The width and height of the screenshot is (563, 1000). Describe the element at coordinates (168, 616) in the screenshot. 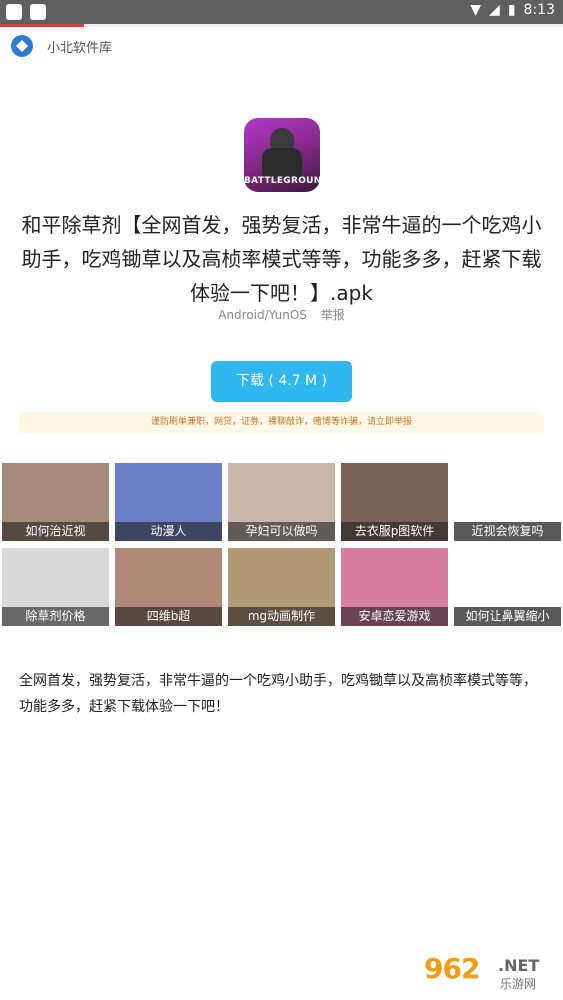

I see `tile-label: 四维b超` at that location.